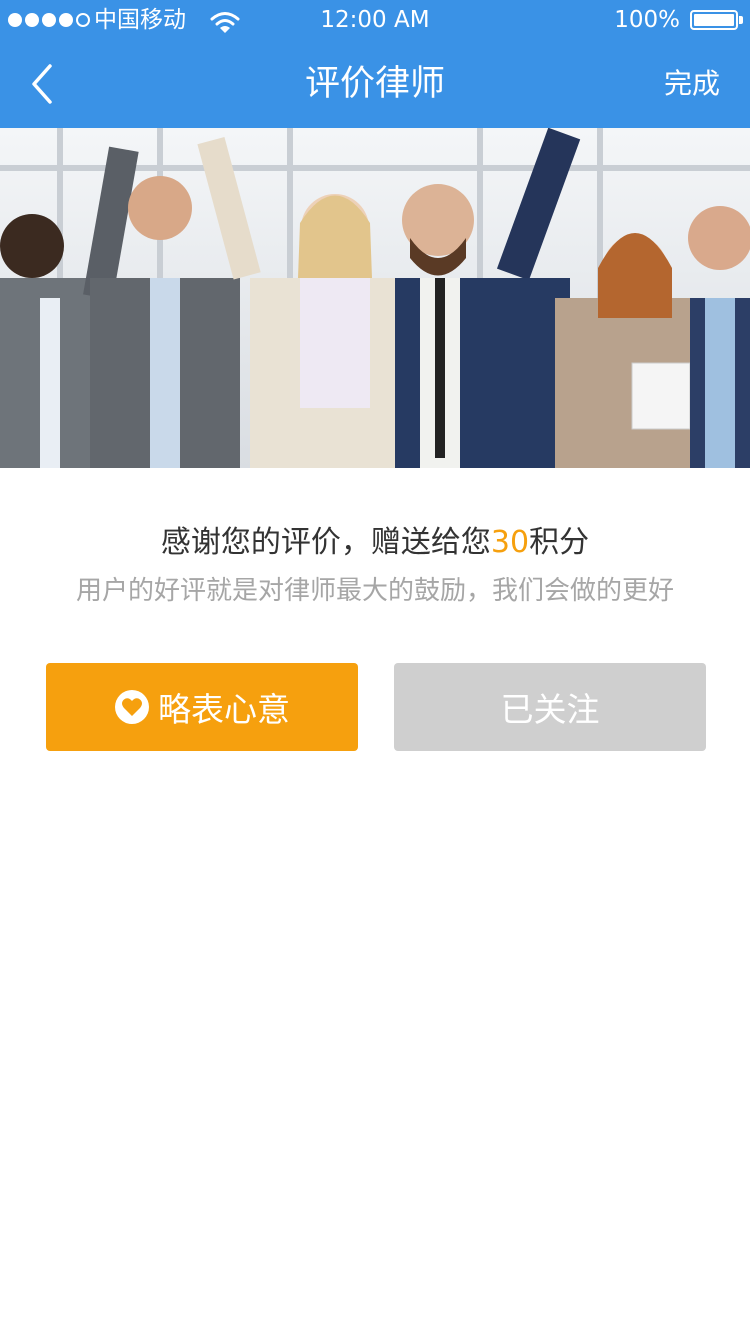 This screenshot has width=750, height=1334. What do you see at coordinates (510, 542) in the screenshot?
I see `points-value: 30` at bounding box center [510, 542].